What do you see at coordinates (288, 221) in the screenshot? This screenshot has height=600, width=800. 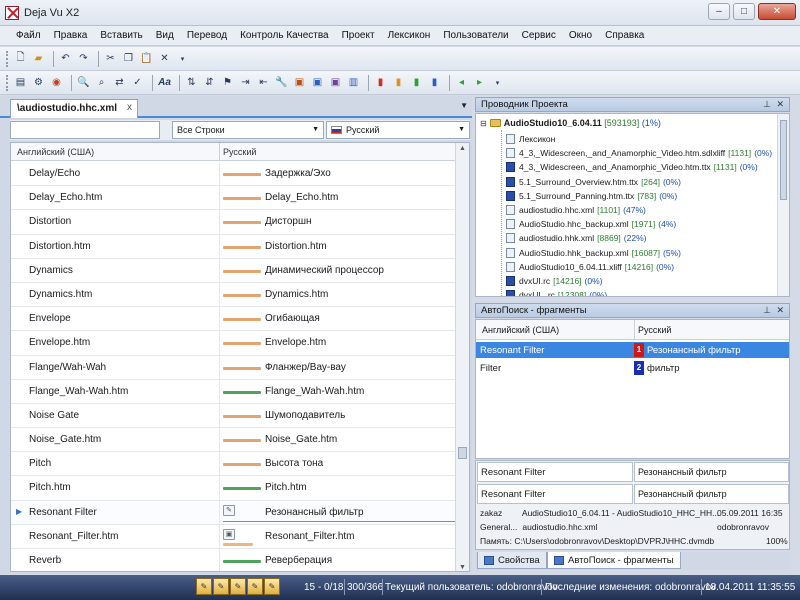 I see `row-target-text: Дисторшн` at bounding box center [288, 221].